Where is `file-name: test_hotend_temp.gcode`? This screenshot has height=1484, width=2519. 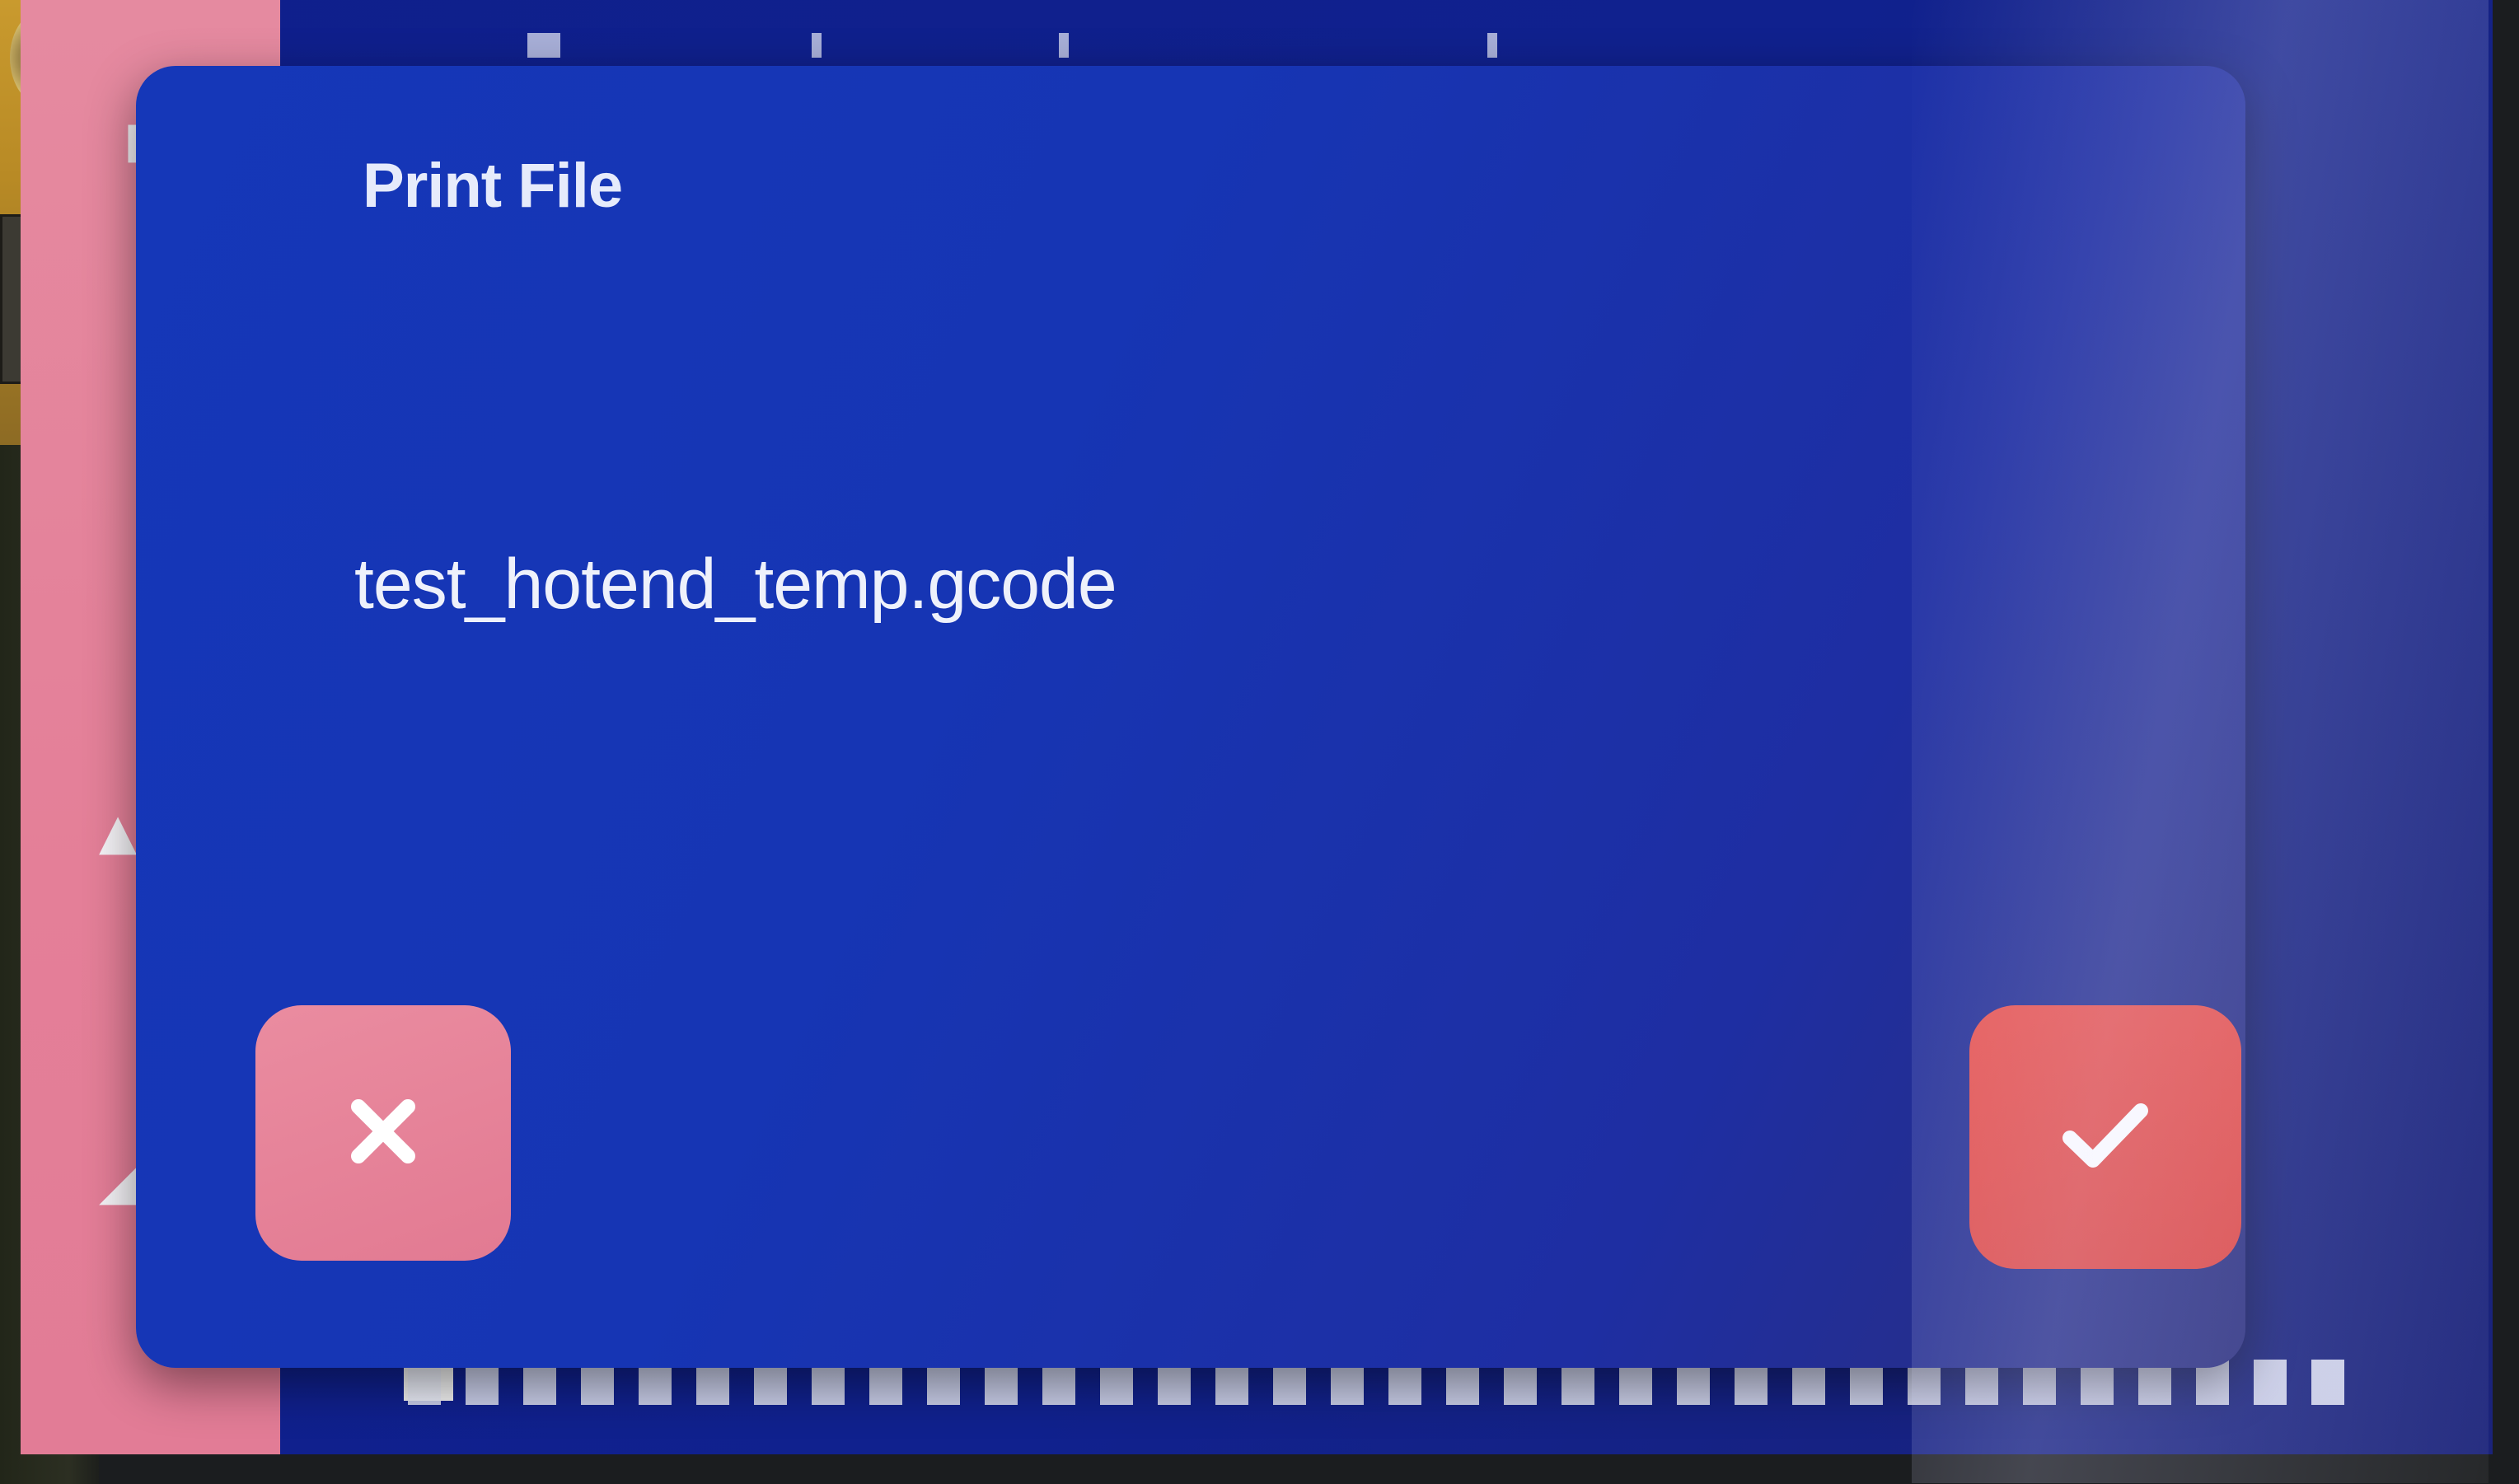
file-name: test_hotend_temp.gcode is located at coordinates (736, 585).